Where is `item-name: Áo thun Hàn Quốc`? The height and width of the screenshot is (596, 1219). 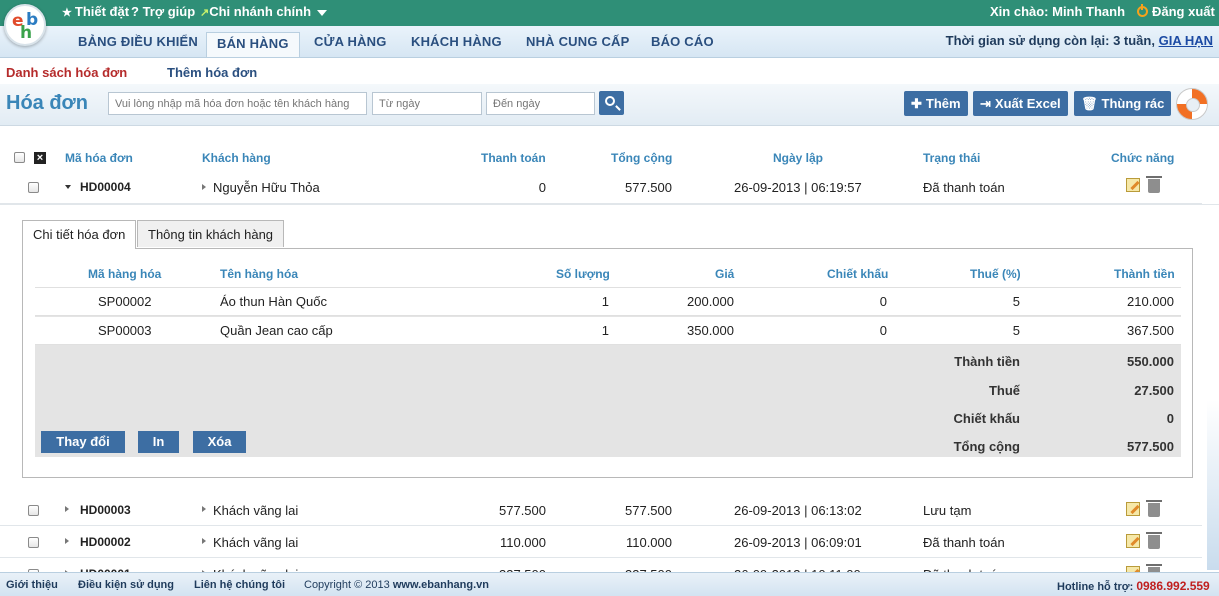
item-name: Áo thun Hàn Quốc is located at coordinates (273, 301).